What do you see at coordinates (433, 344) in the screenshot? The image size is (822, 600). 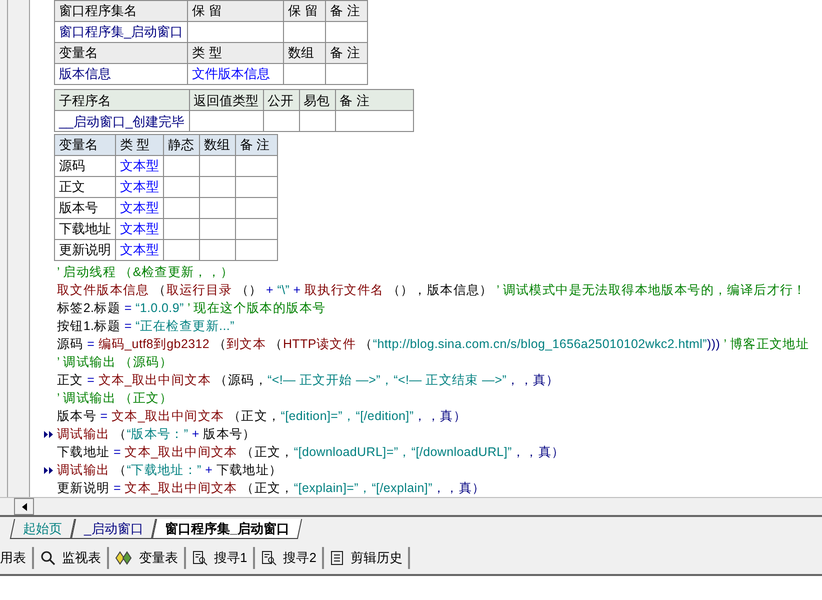 I see `code-line: 源码 = 编码_utf8到gb2312 （到文本 （HTTP读文件 （“http://blog.sina.com.cn/s/blog_1656a25010102wkc2.html”))) ’ 博客正文地址` at bounding box center [433, 344].